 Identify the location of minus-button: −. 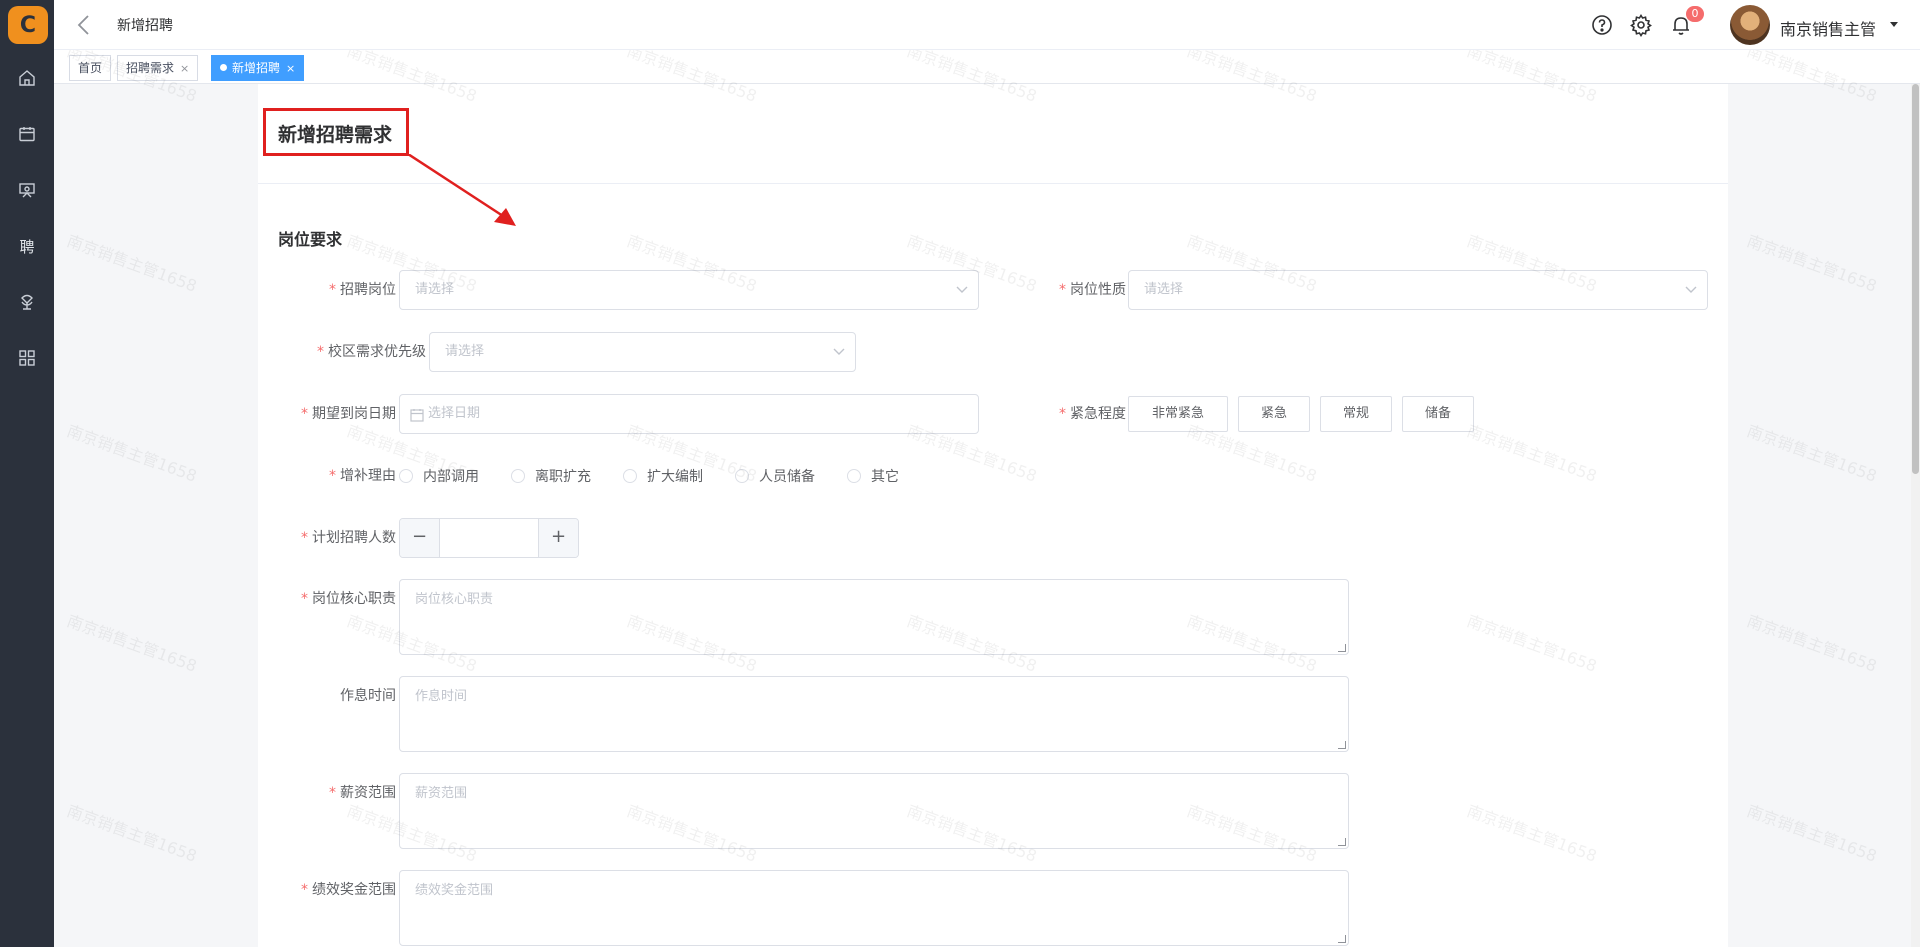
(420, 538).